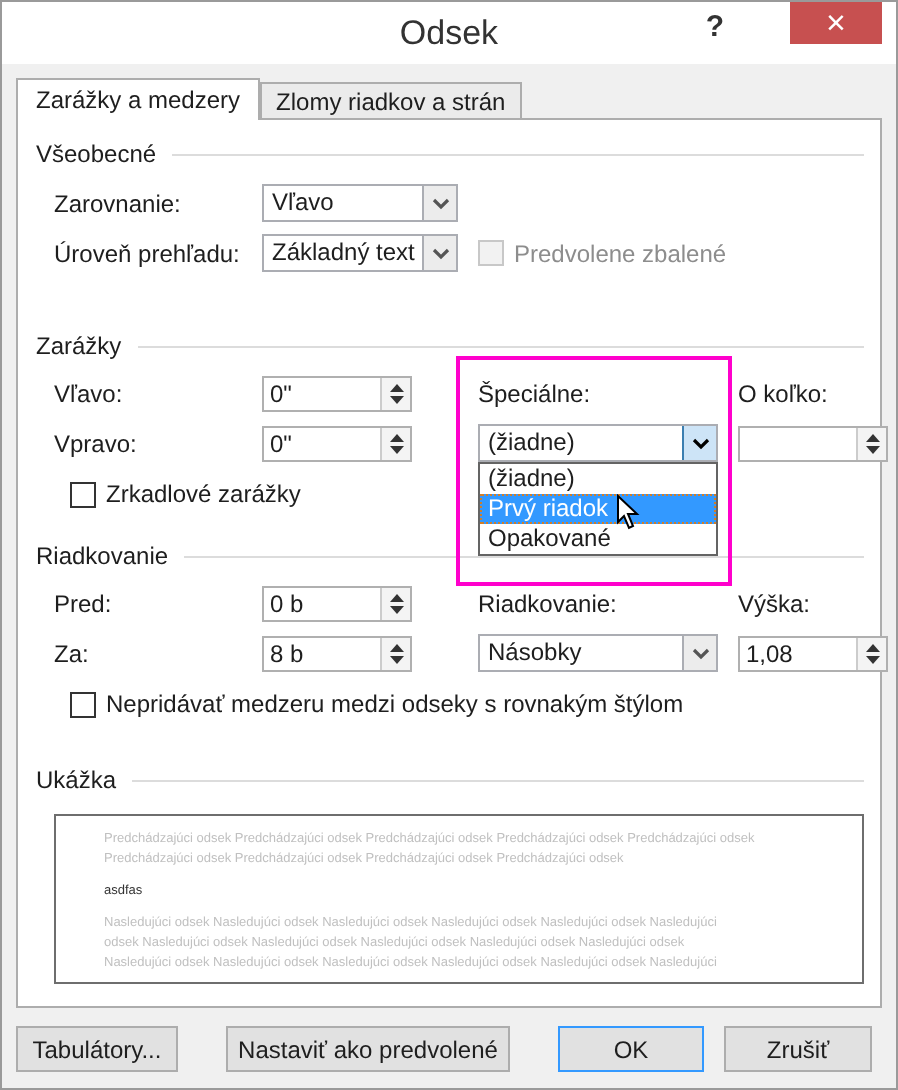  Describe the element at coordinates (360, 203) in the screenshot. I see `alignment-select: Vľavo` at that location.